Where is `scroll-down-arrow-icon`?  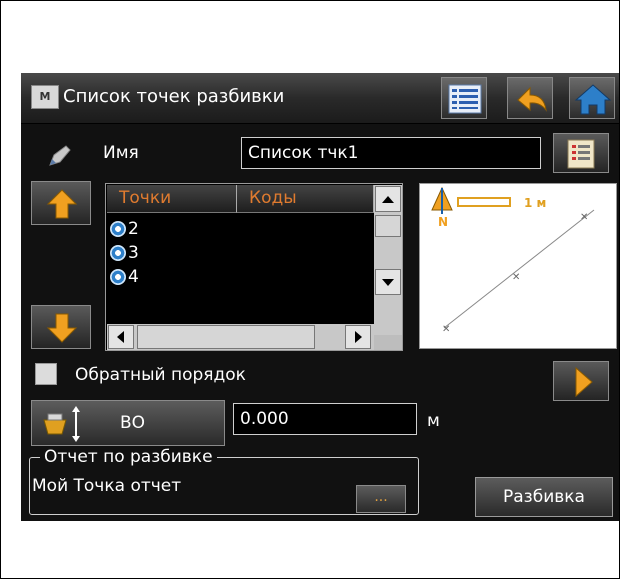
scroll-down-arrow-icon is located at coordinates (388, 282).